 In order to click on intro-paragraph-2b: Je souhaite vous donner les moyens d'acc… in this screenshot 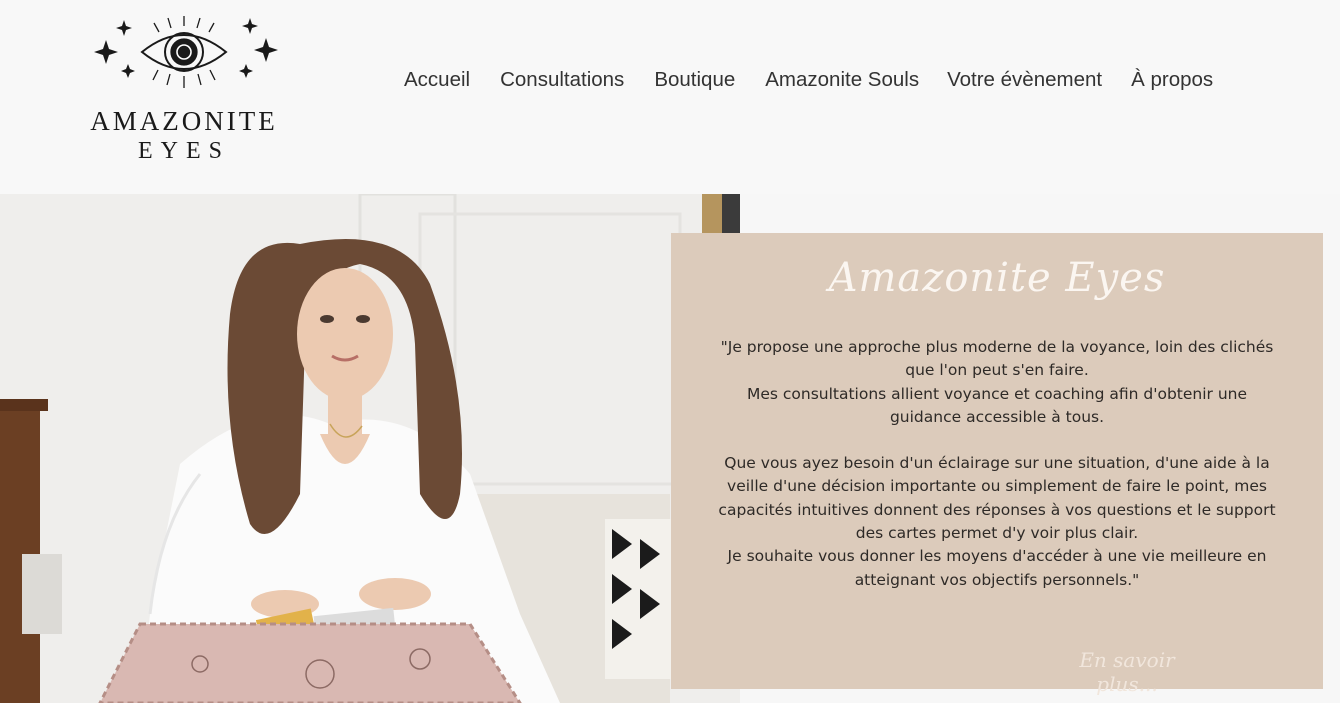, I will do `click(997, 568)`.